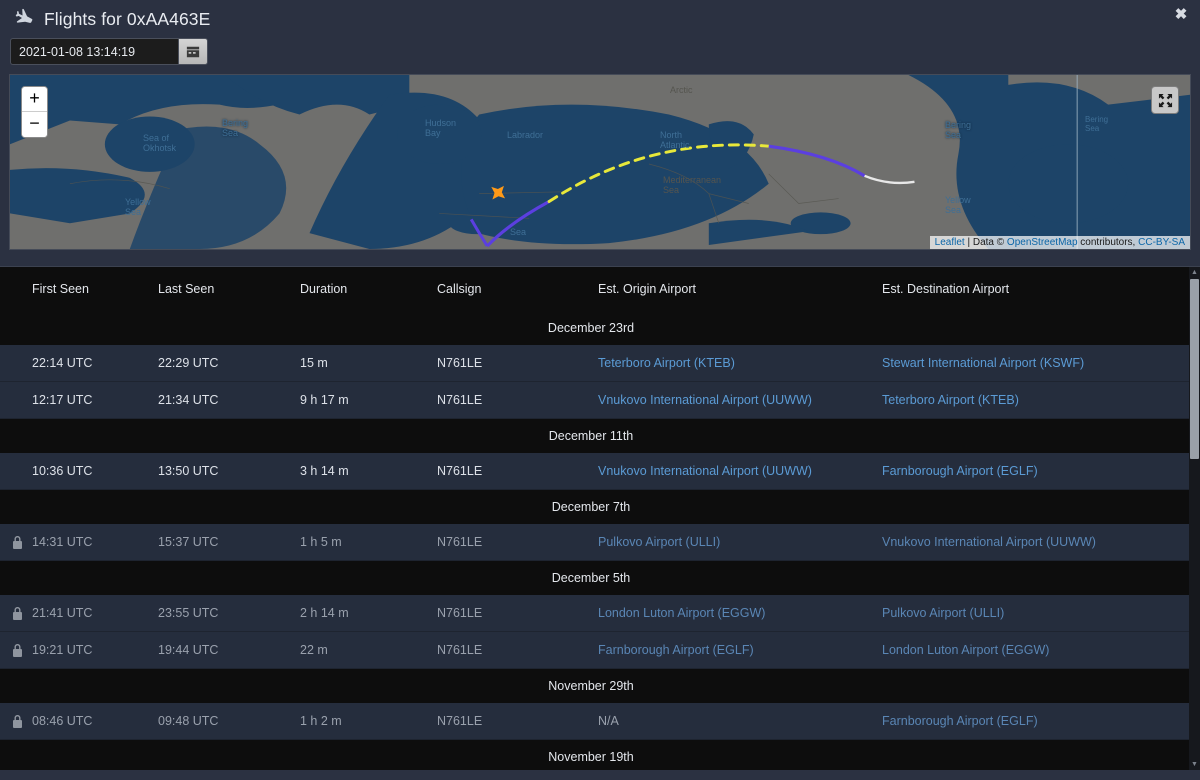 The width and height of the screenshot is (1200, 780). I want to click on cell-last-seen: 21:34 UTC, so click(229, 400).